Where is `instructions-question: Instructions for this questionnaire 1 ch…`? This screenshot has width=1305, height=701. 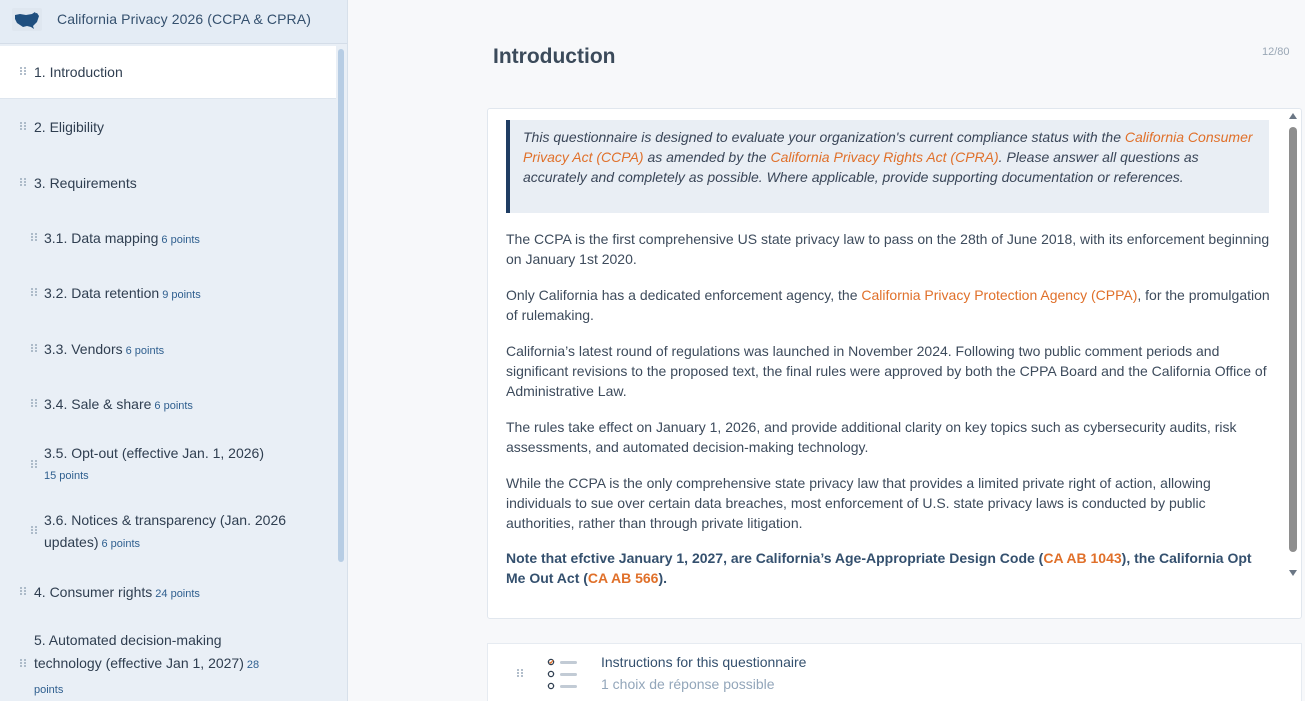 instructions-question: Instructions for this questionnaire 1 ch… is located at coordinates (894, 672).